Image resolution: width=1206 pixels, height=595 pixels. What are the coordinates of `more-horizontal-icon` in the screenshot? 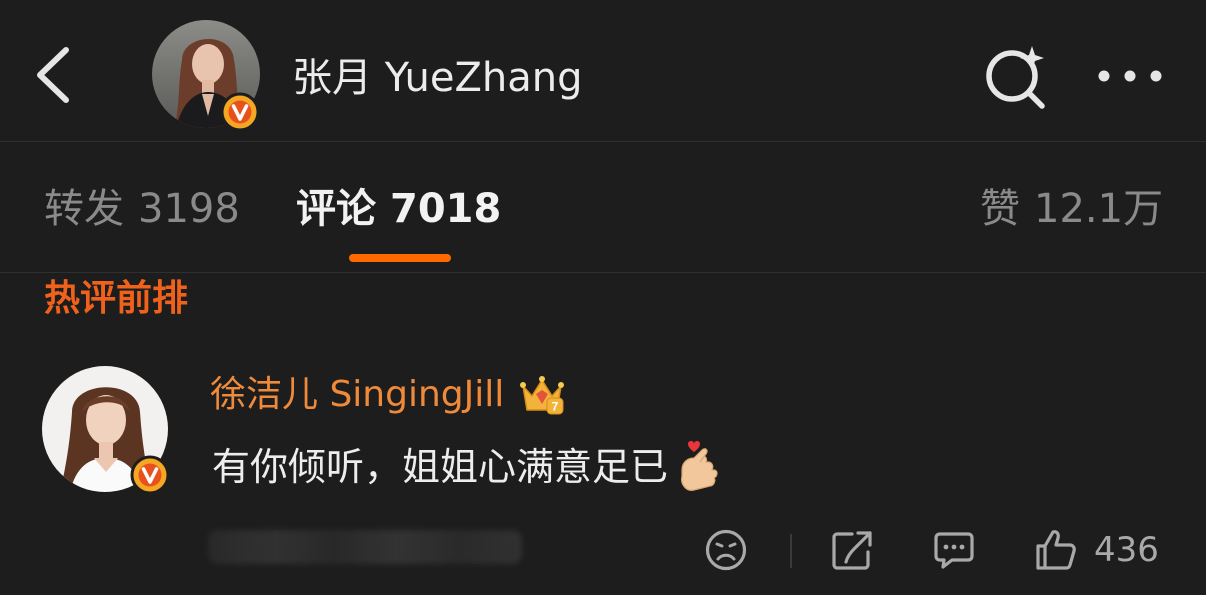 It's located at (1130, 76).